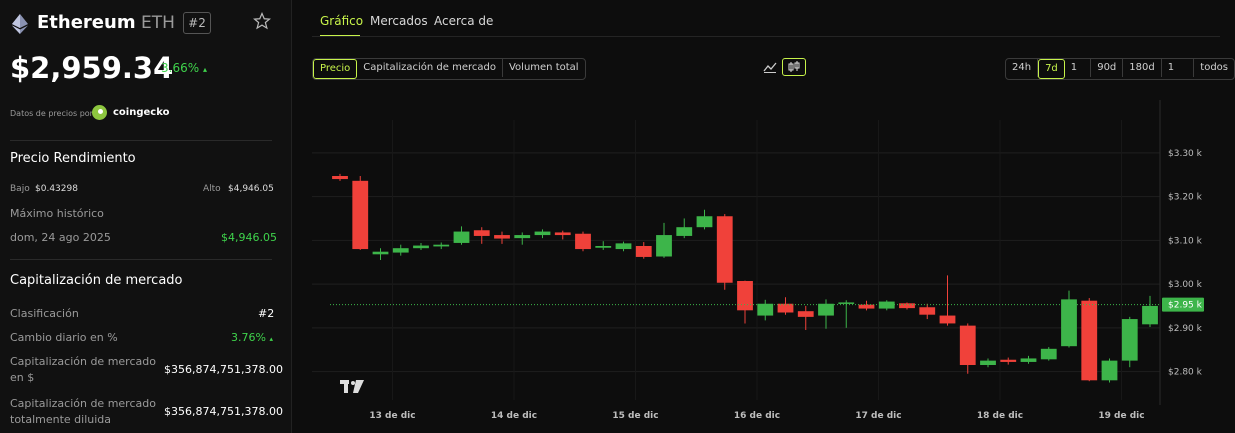  Describe the element at coordinates (770, 67) in the screenshot. I see `line-chart-icon` at that location.